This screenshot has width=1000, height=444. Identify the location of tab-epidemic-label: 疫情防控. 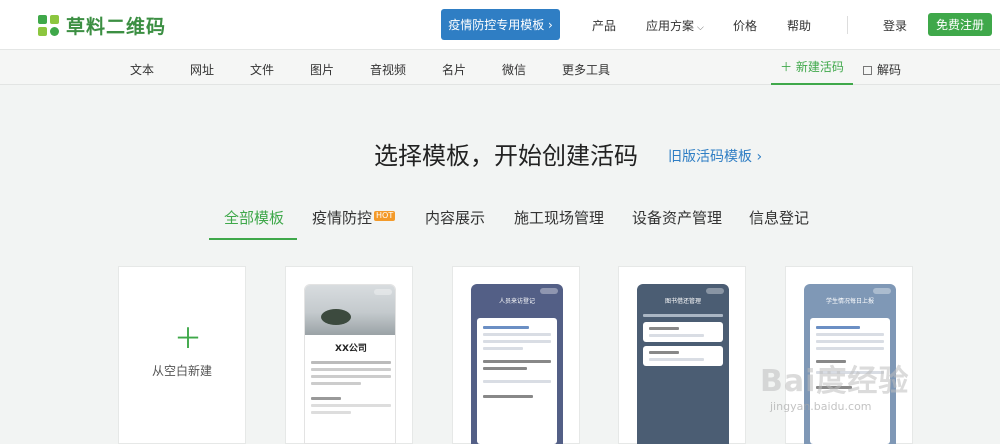
(342, 218).